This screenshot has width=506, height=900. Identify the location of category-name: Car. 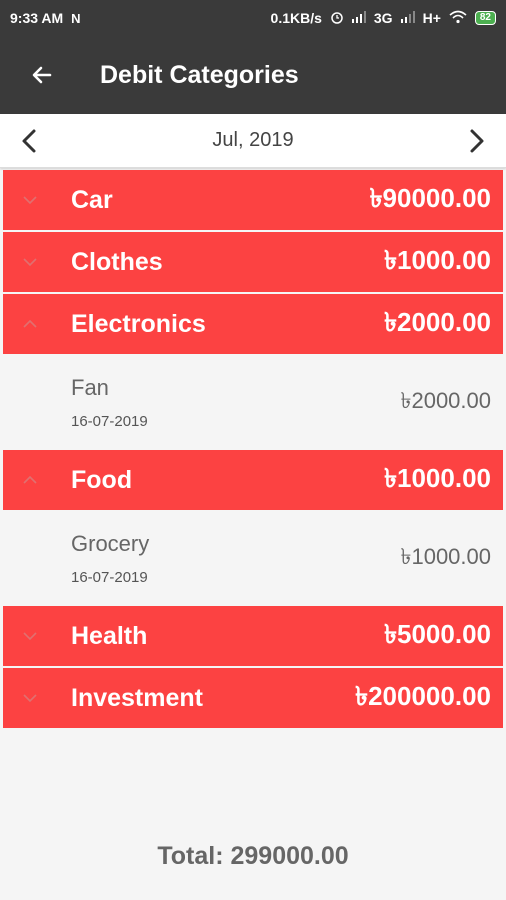
(92, 199).